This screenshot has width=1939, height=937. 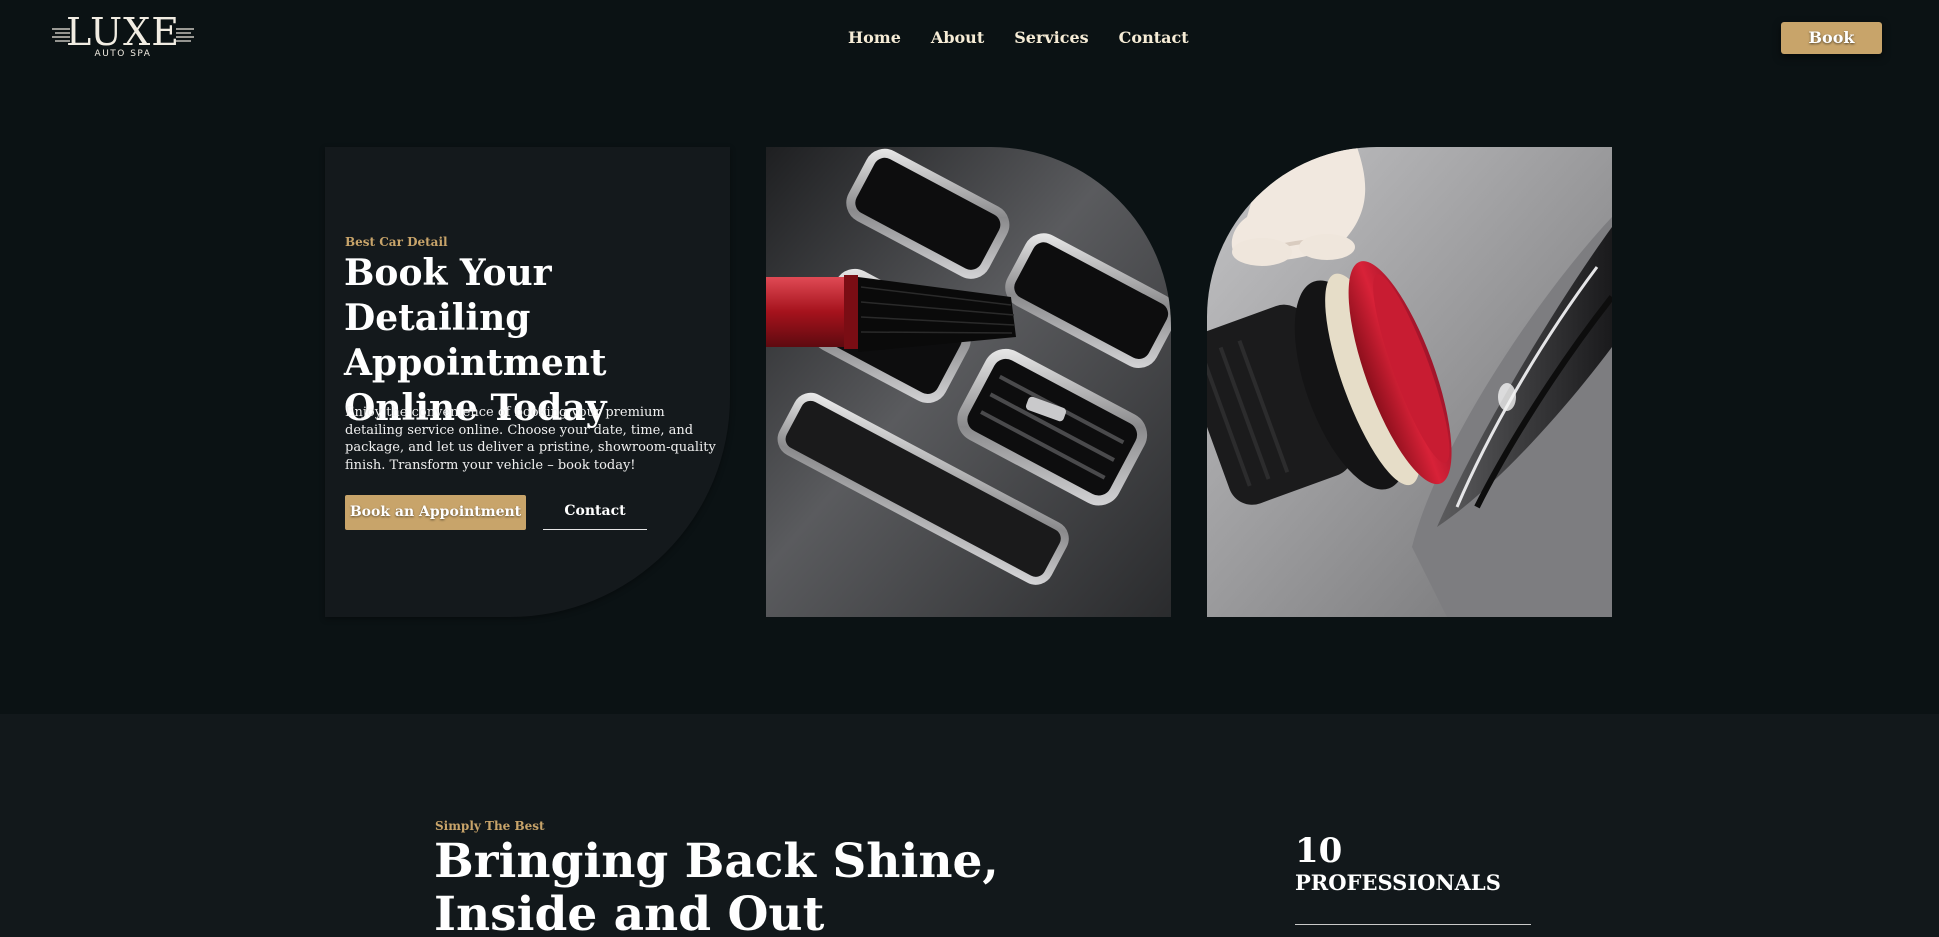 I want to click on vent-detailing-image, so click(x=968, y=382).